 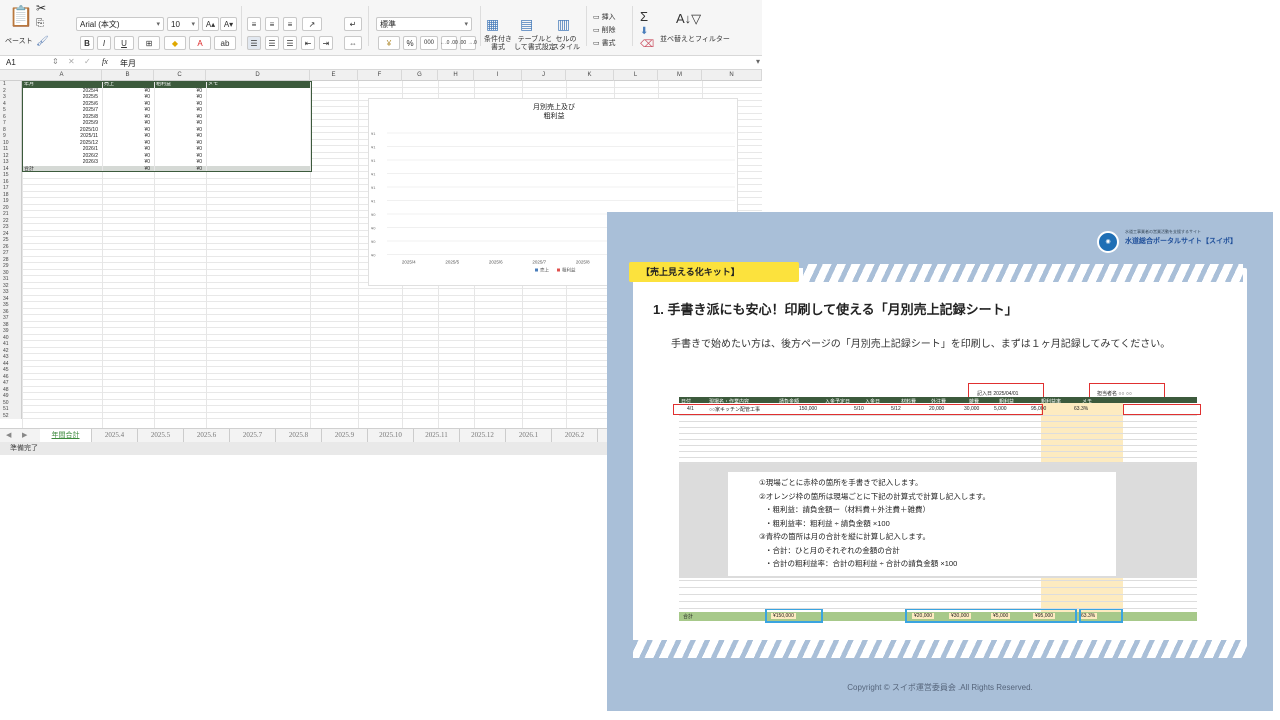 What do you see at coordinates (272, 43) in the screenshot?
I see `align-center-icon: ☰` at bounding box center [272, 43].